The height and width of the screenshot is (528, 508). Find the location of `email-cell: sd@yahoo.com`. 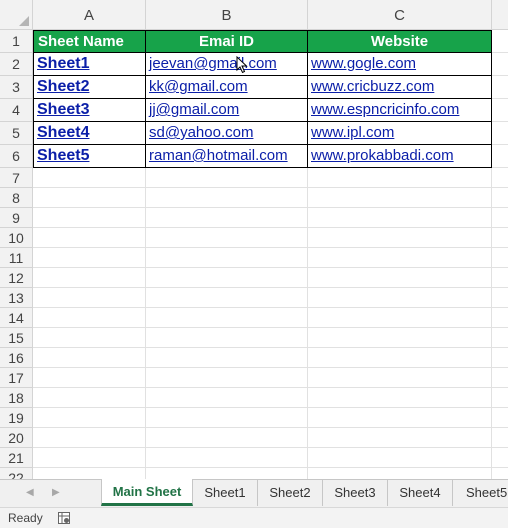

email-cell: sd@yahoo.com is located at coordinates (227, 133).